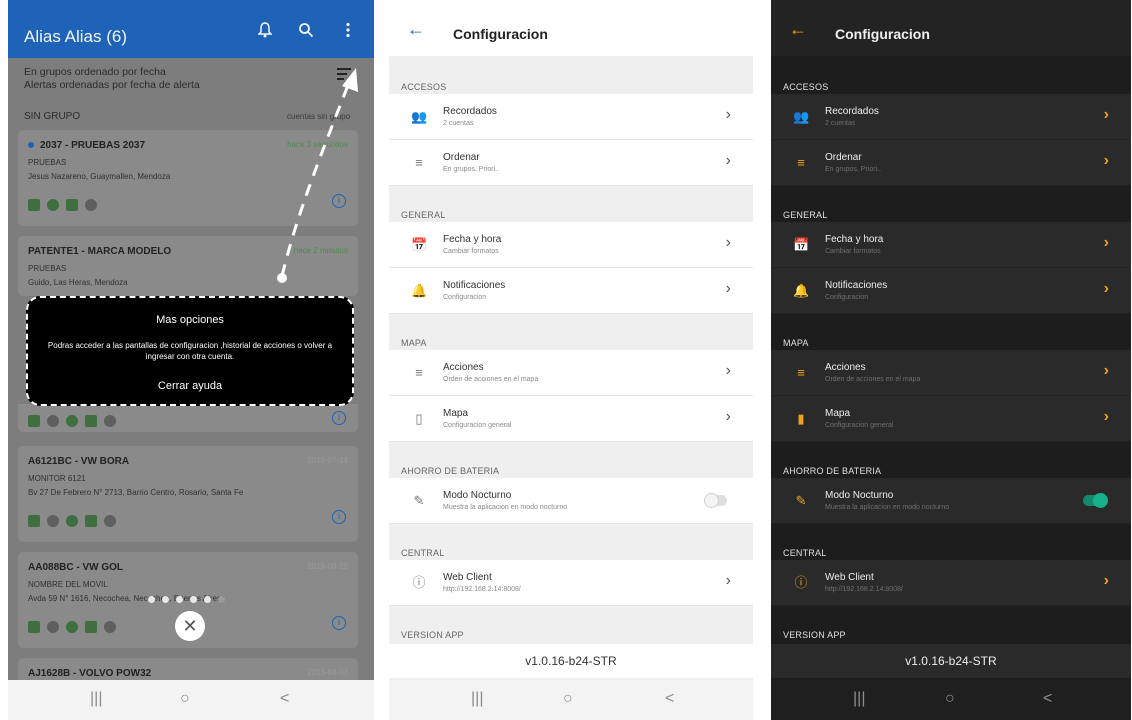 Image resolution: width=1132 pixels, height=720 pixels. I want to click on row-label: Ordenar, so click(461, 157).